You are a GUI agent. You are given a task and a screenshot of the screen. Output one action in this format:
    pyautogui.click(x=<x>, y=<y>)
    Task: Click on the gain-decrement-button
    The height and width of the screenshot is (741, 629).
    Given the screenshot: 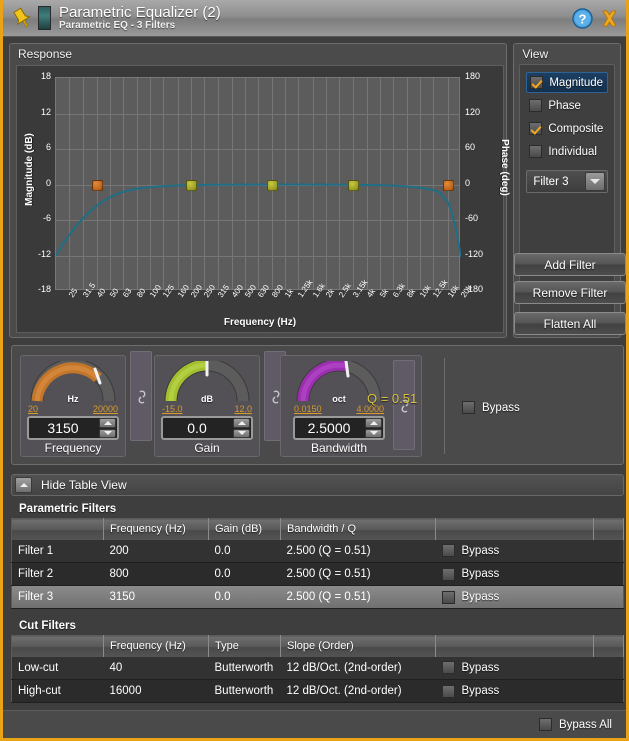 What is the action you would take?
    pyautogui.click(x=241, y=433)
    